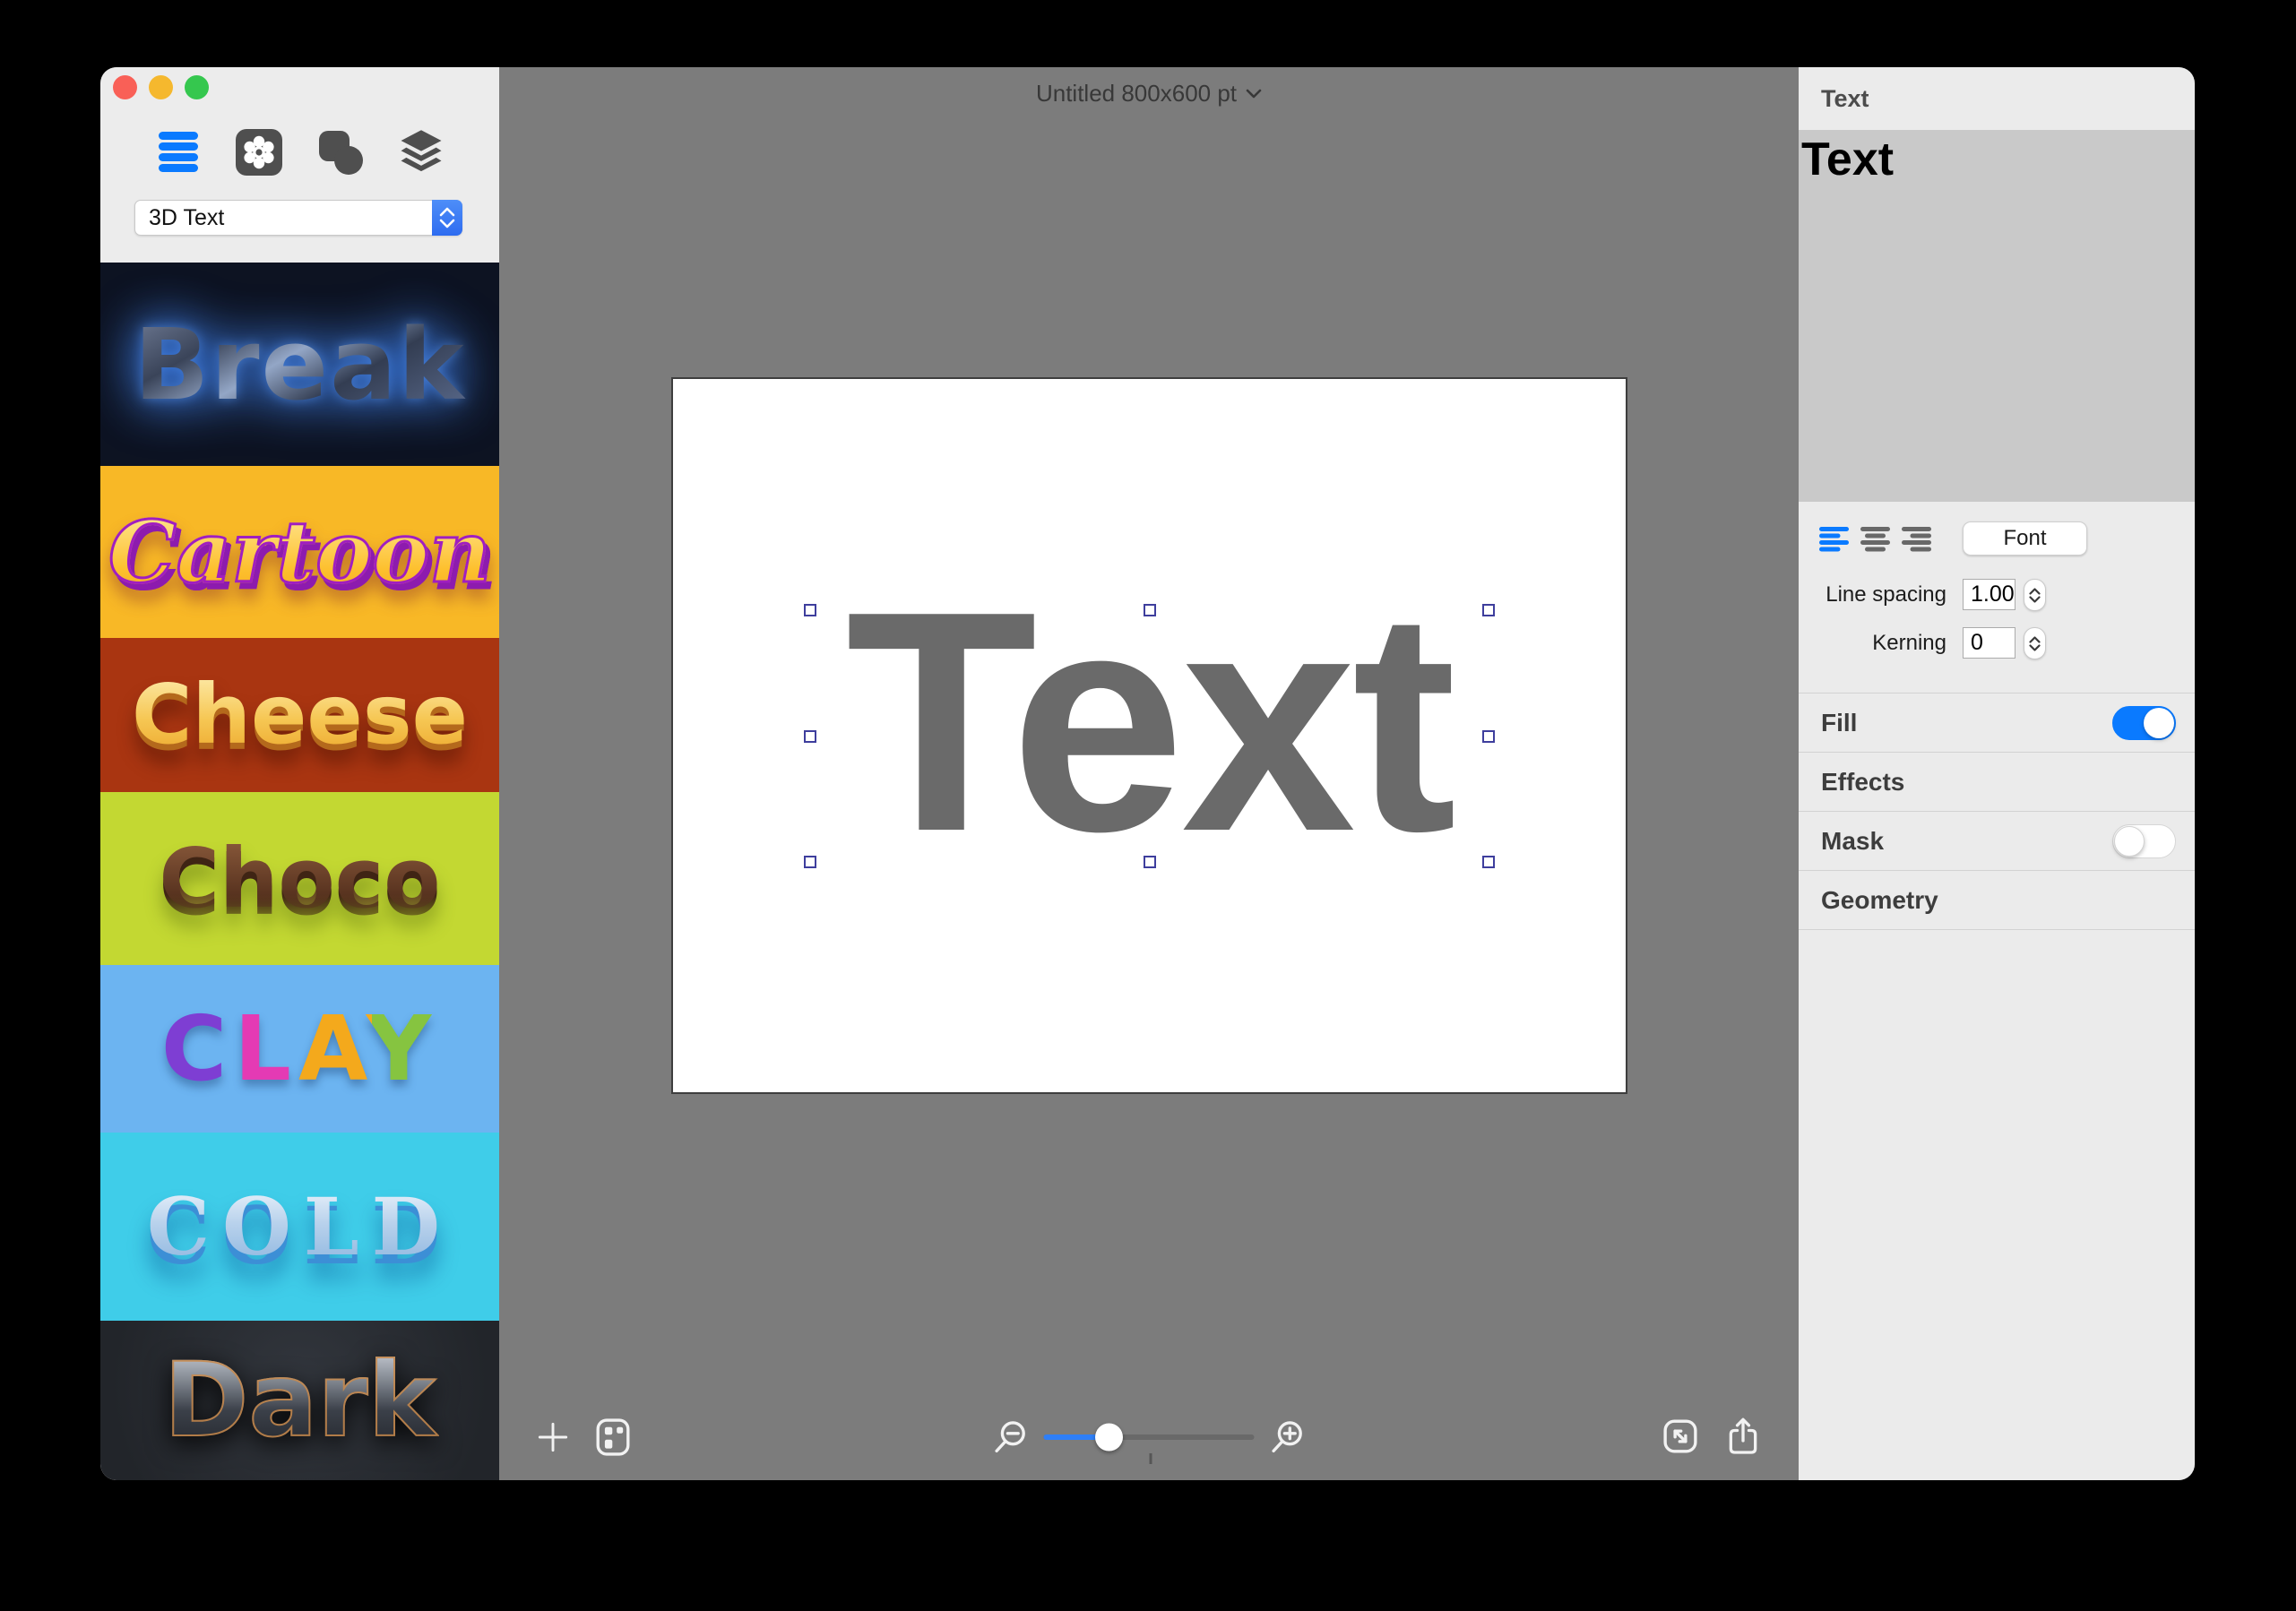 This screenshot has height=1611, width=2296. Describe the element at coordinates (447, 218) in the screenshot. I see `dropdown-stepper-icon` at that location.